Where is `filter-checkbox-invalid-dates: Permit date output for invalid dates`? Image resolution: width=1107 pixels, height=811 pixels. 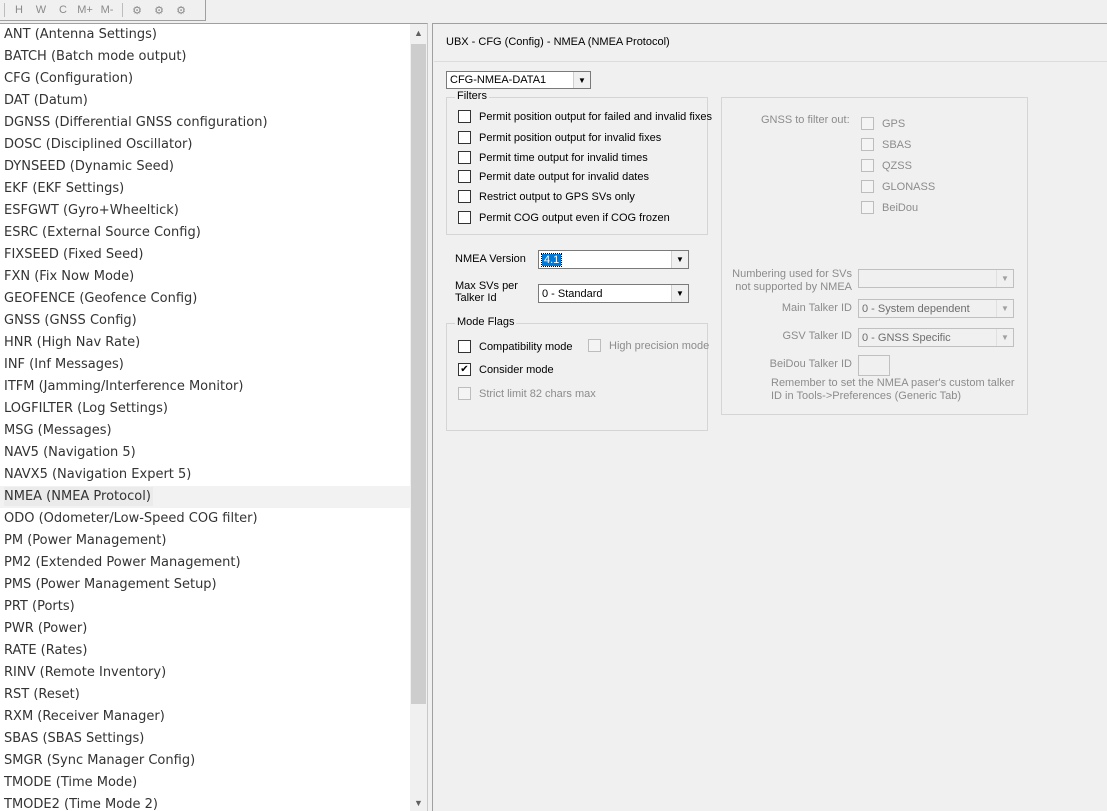
filter-checkbox-invalid-dates: Permit date output for invalid dates is located at coordinates (553, 176).